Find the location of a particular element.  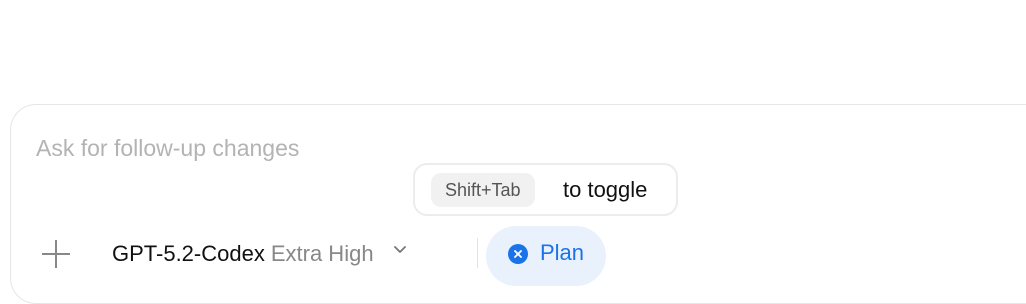

model-name: GPT-5.2-Codex is located at coordinates (188, 253).